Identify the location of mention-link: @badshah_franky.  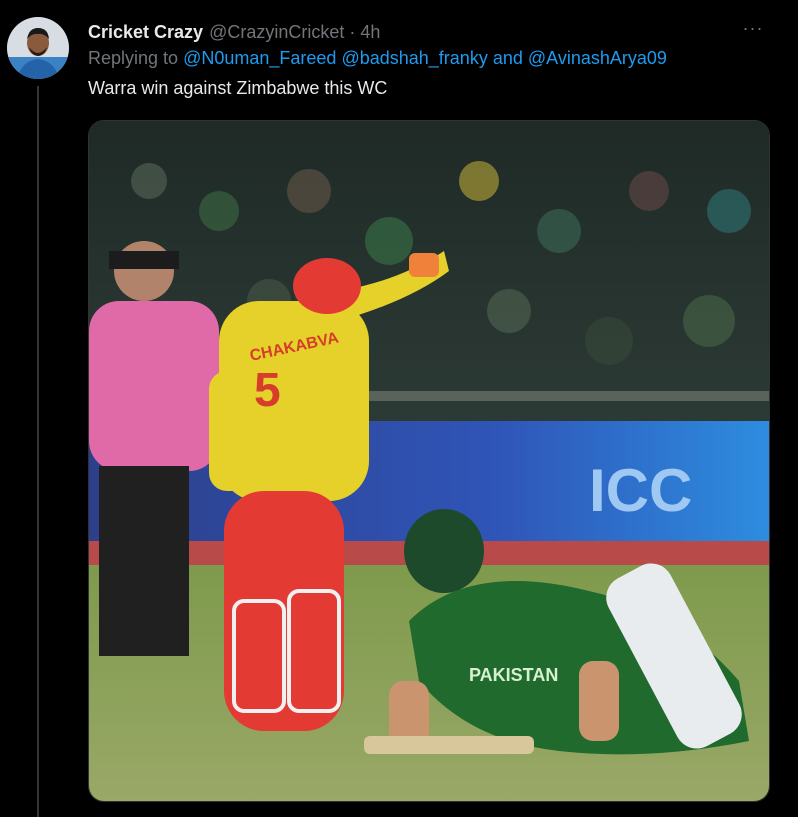
(414, 58).